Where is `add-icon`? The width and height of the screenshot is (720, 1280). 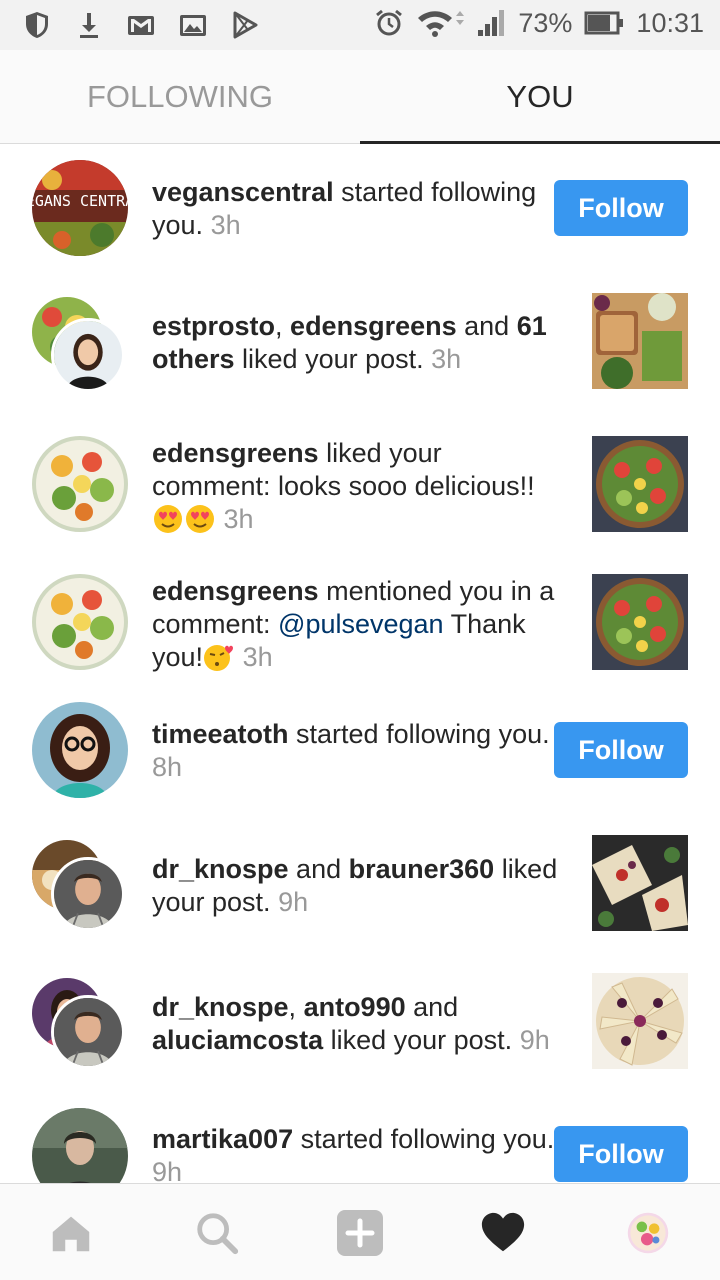
add-icon is located at coordinates (360, 1233).